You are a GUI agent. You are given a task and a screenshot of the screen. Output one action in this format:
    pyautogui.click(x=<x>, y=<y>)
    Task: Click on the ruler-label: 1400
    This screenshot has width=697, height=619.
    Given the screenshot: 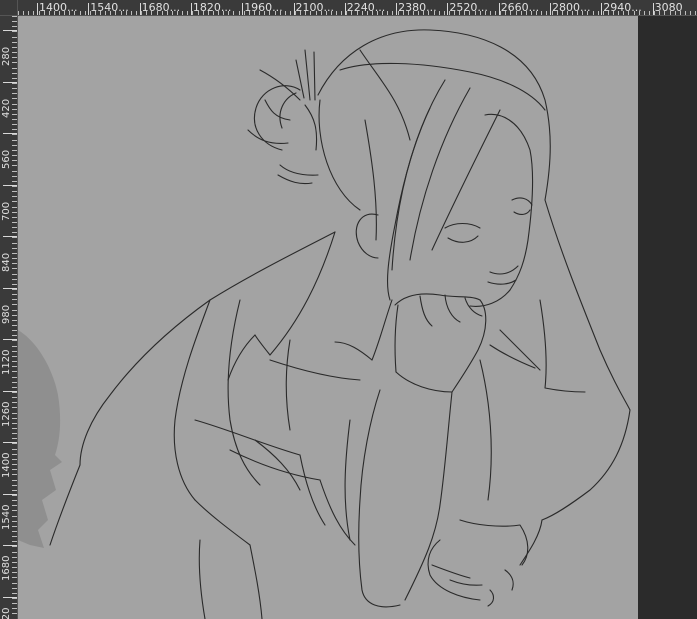 What is the action you would take?
    pyautogui.click(x=6, y=465)
    